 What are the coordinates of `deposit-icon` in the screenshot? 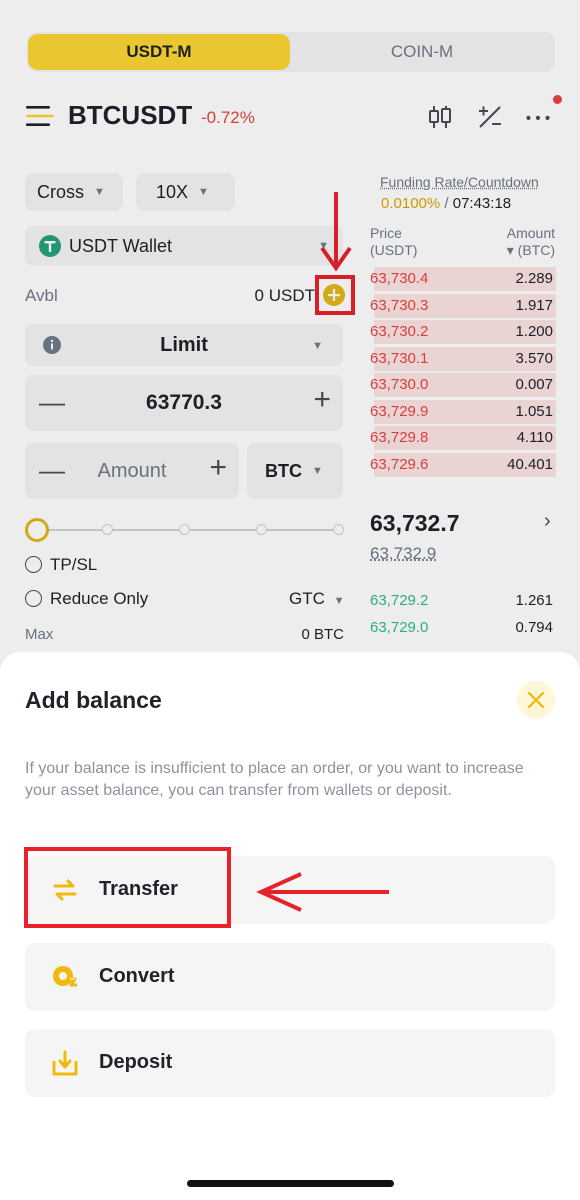 It's located at (65, 1063).